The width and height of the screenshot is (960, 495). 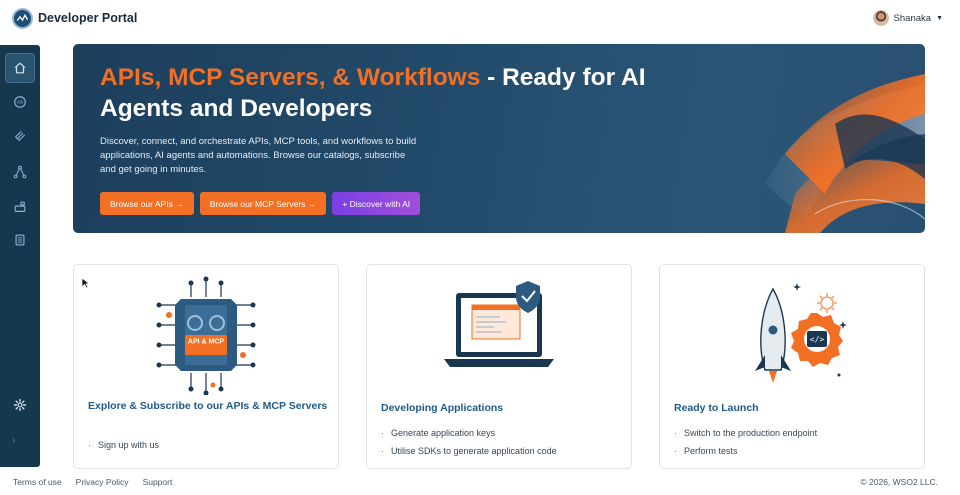 I want to click on support-link: Support, so click(x=158, y=482).